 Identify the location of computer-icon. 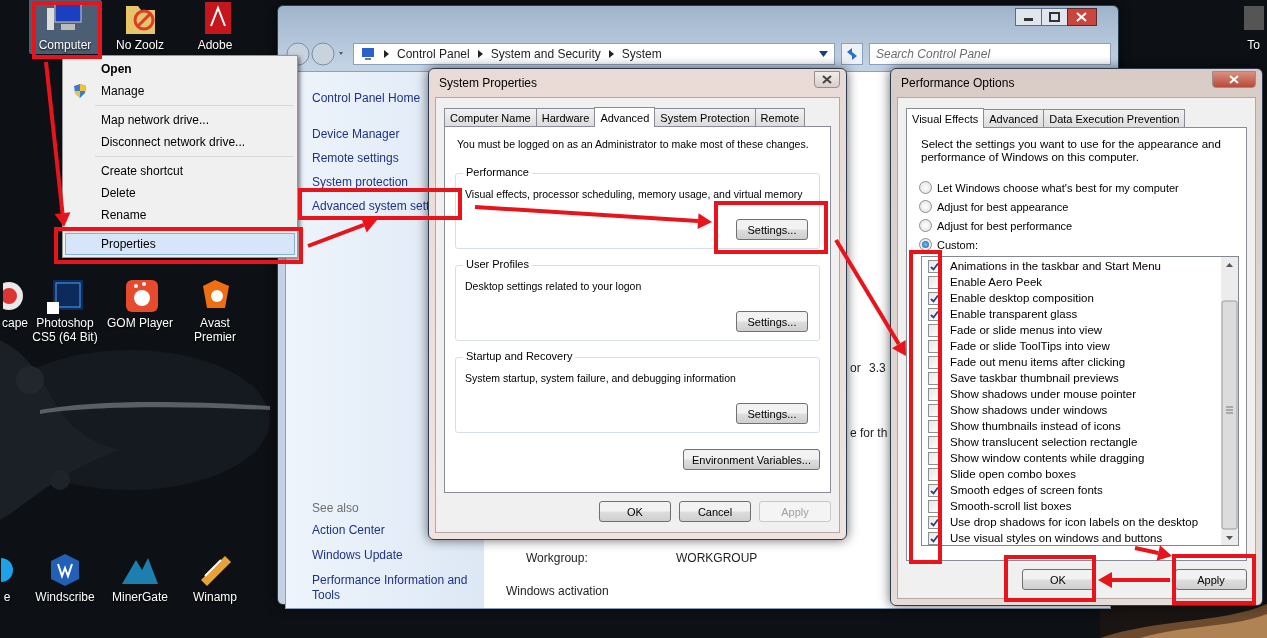
(368, 54).